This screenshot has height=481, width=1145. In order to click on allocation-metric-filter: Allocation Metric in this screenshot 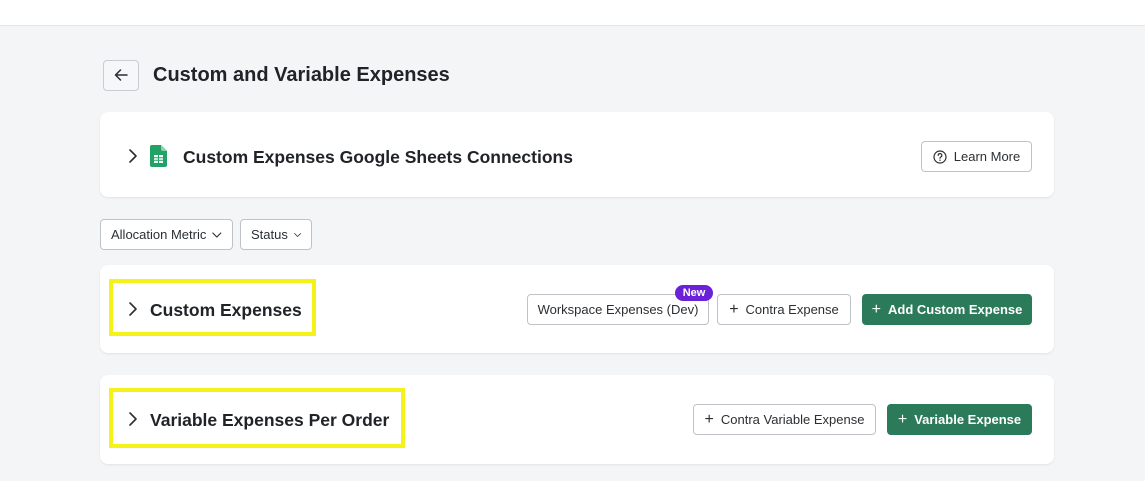, I will do `click(166, 234)`.